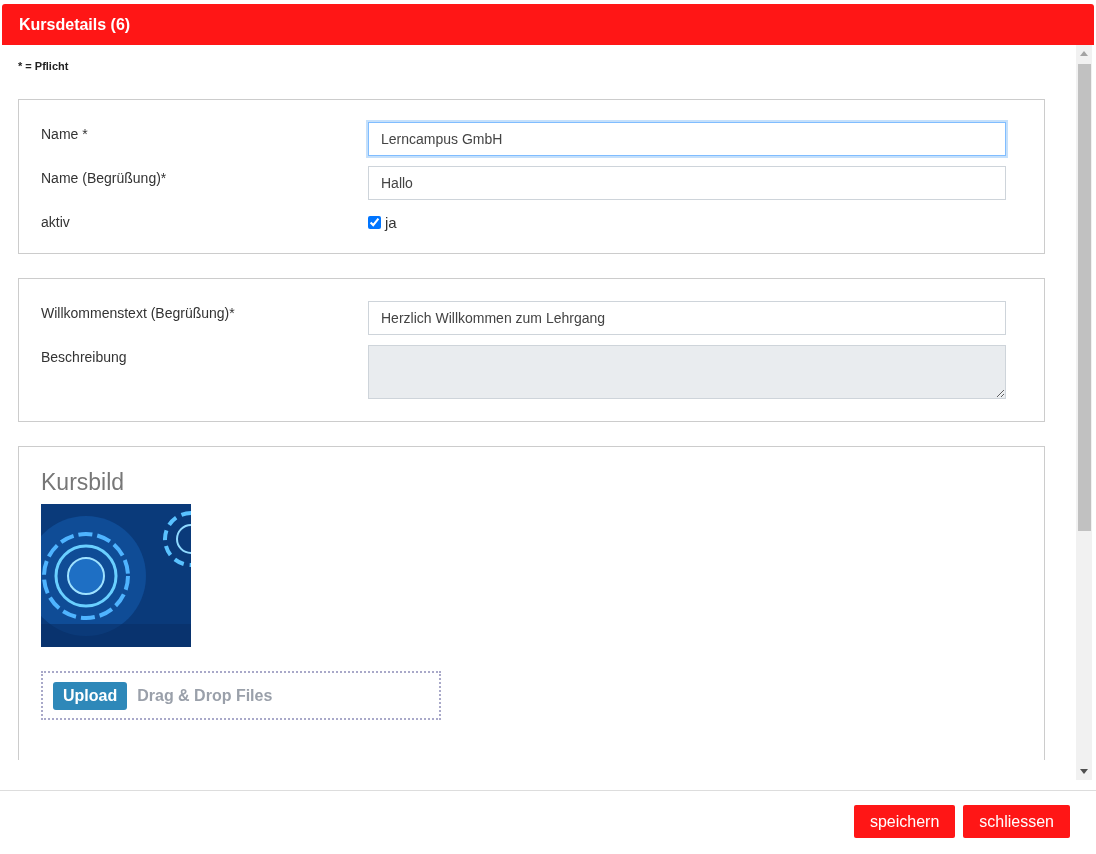 The height and width of the screenshot is (854, 1096). Describe the element at coordinates (56, 221) in the screenshot. I see `field-label: aktiv` at that location.